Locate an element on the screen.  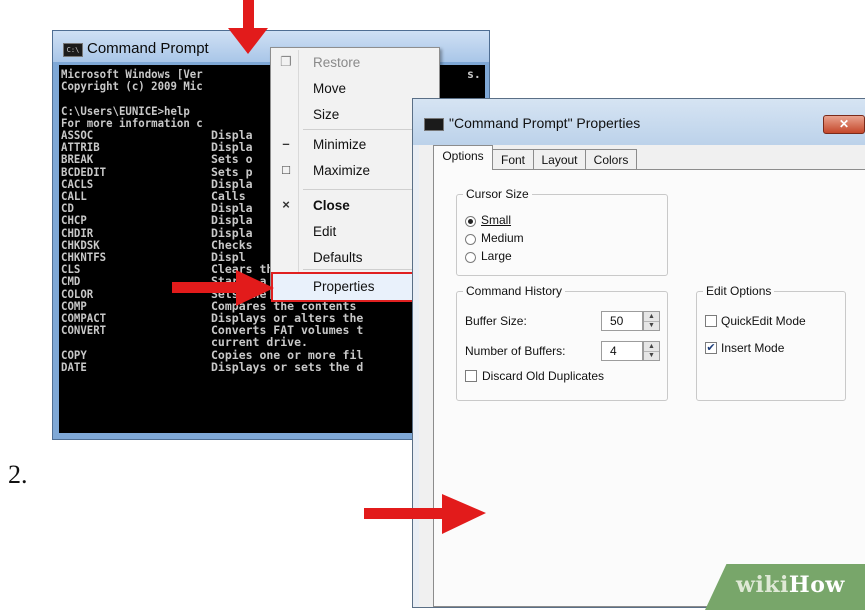
menu-item-label: Close is located at coordinates (331, 205).